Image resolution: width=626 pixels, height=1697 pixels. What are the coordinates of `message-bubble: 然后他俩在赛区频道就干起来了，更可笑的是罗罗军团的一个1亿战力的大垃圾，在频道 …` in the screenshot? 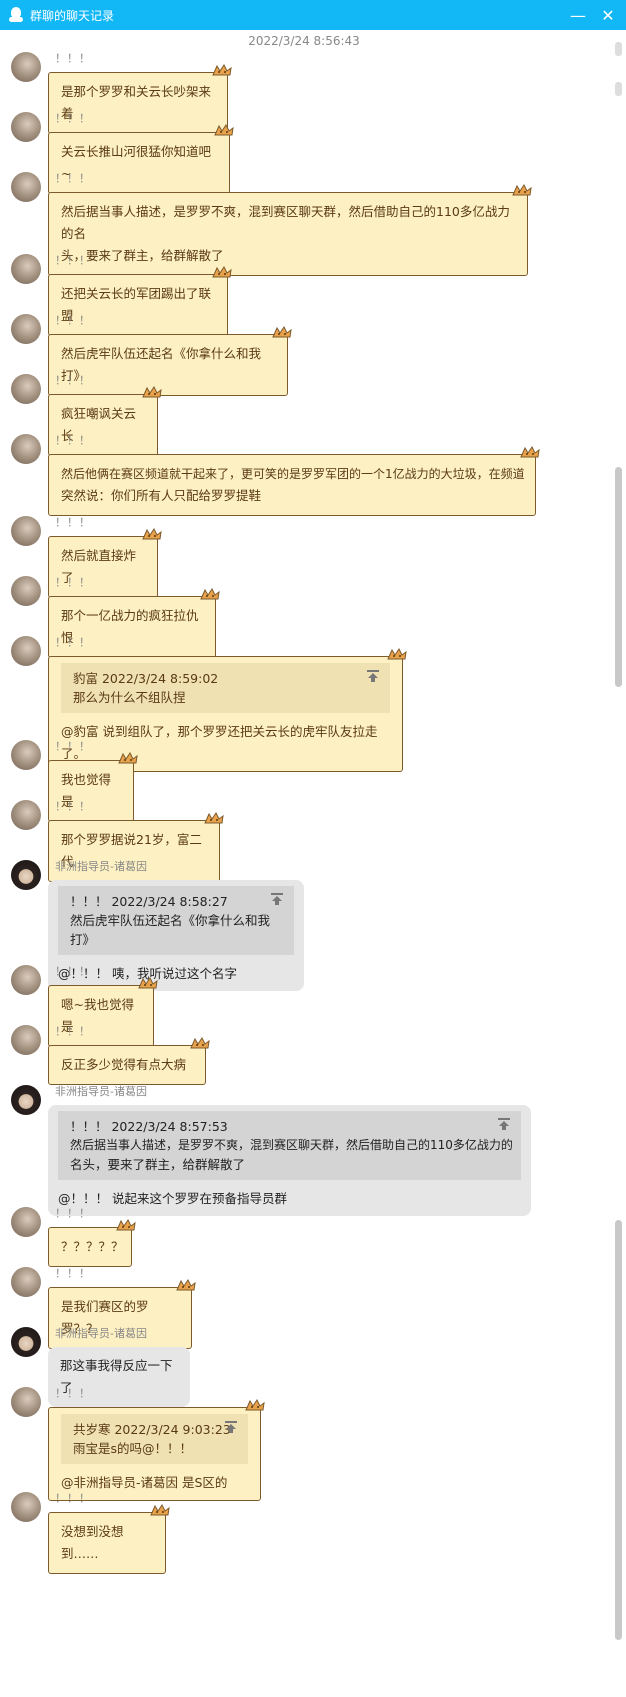 It's located at (294, 481).